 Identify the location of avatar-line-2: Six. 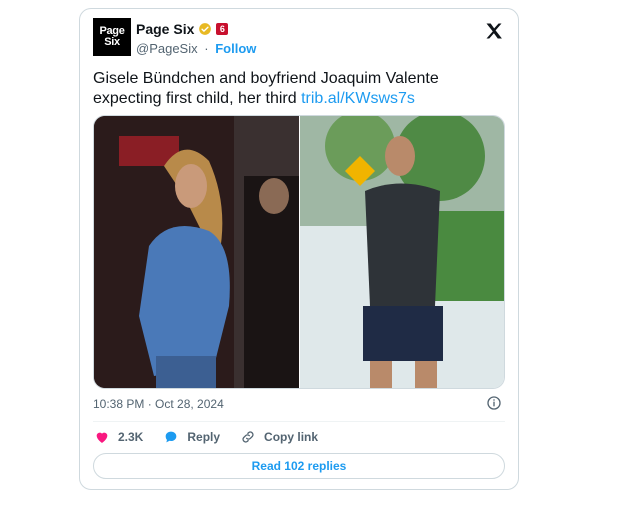
(112, 42).